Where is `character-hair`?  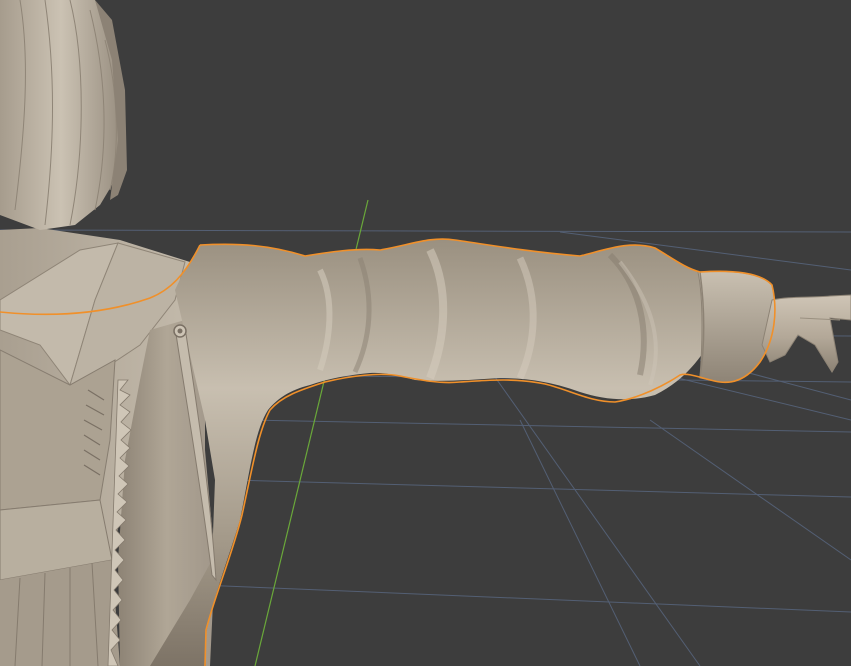 character-hair is located at coordinates (63, 115).